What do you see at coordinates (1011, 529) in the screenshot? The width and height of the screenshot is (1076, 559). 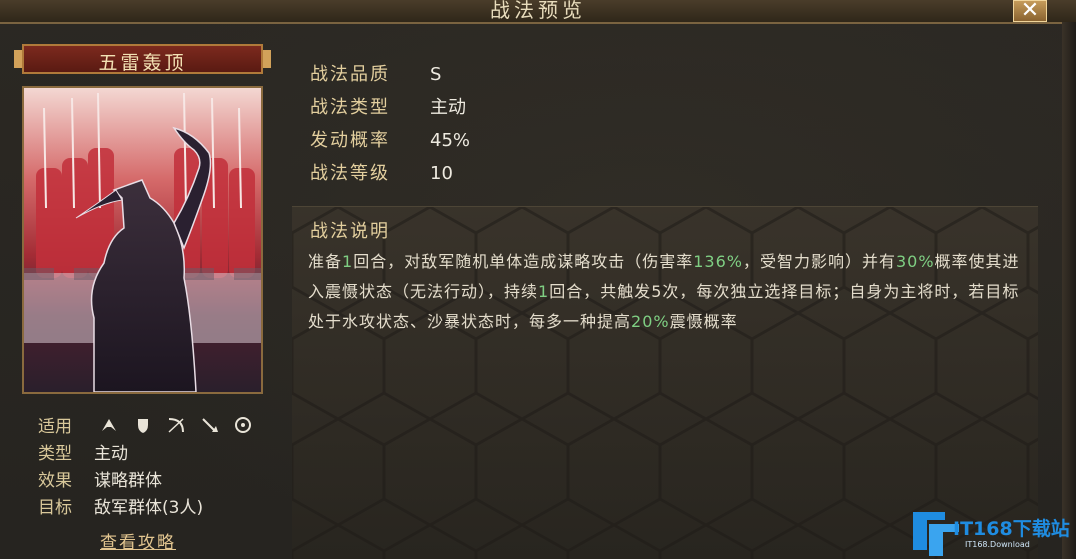 I see `watermark-text: IT168下载站` at bounding box center [1011, 529].